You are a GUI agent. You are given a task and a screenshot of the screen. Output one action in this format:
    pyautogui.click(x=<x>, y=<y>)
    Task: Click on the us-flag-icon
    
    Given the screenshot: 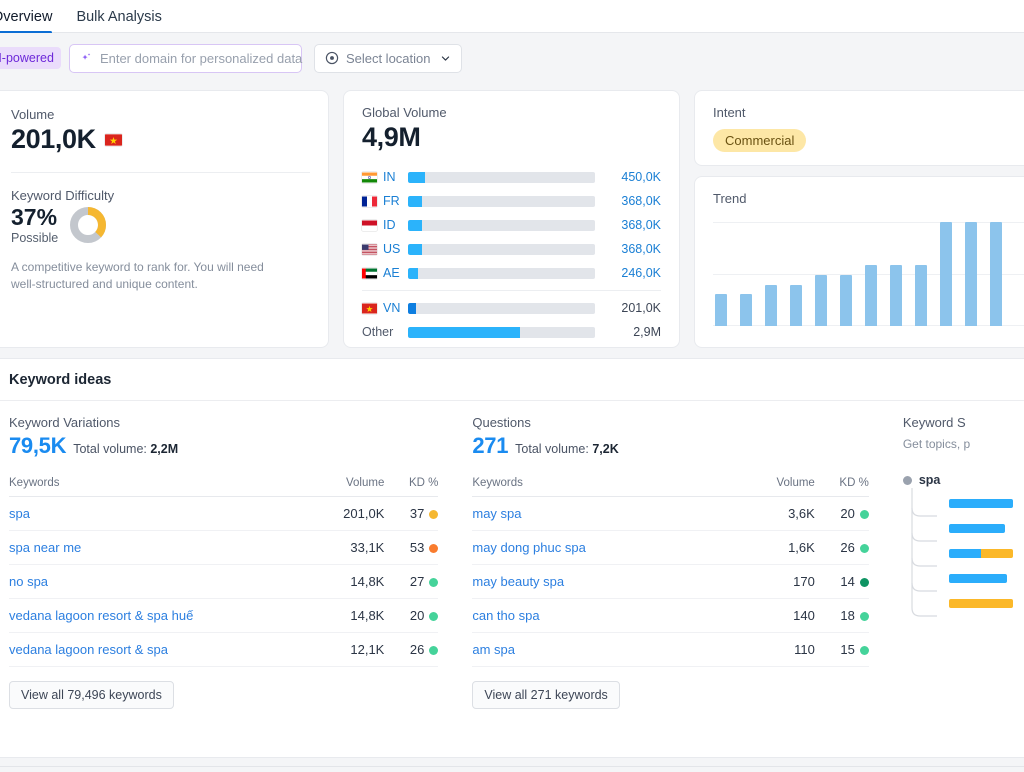 What is the action you would take?
    pyautogui.click(x=369, y=249)
    